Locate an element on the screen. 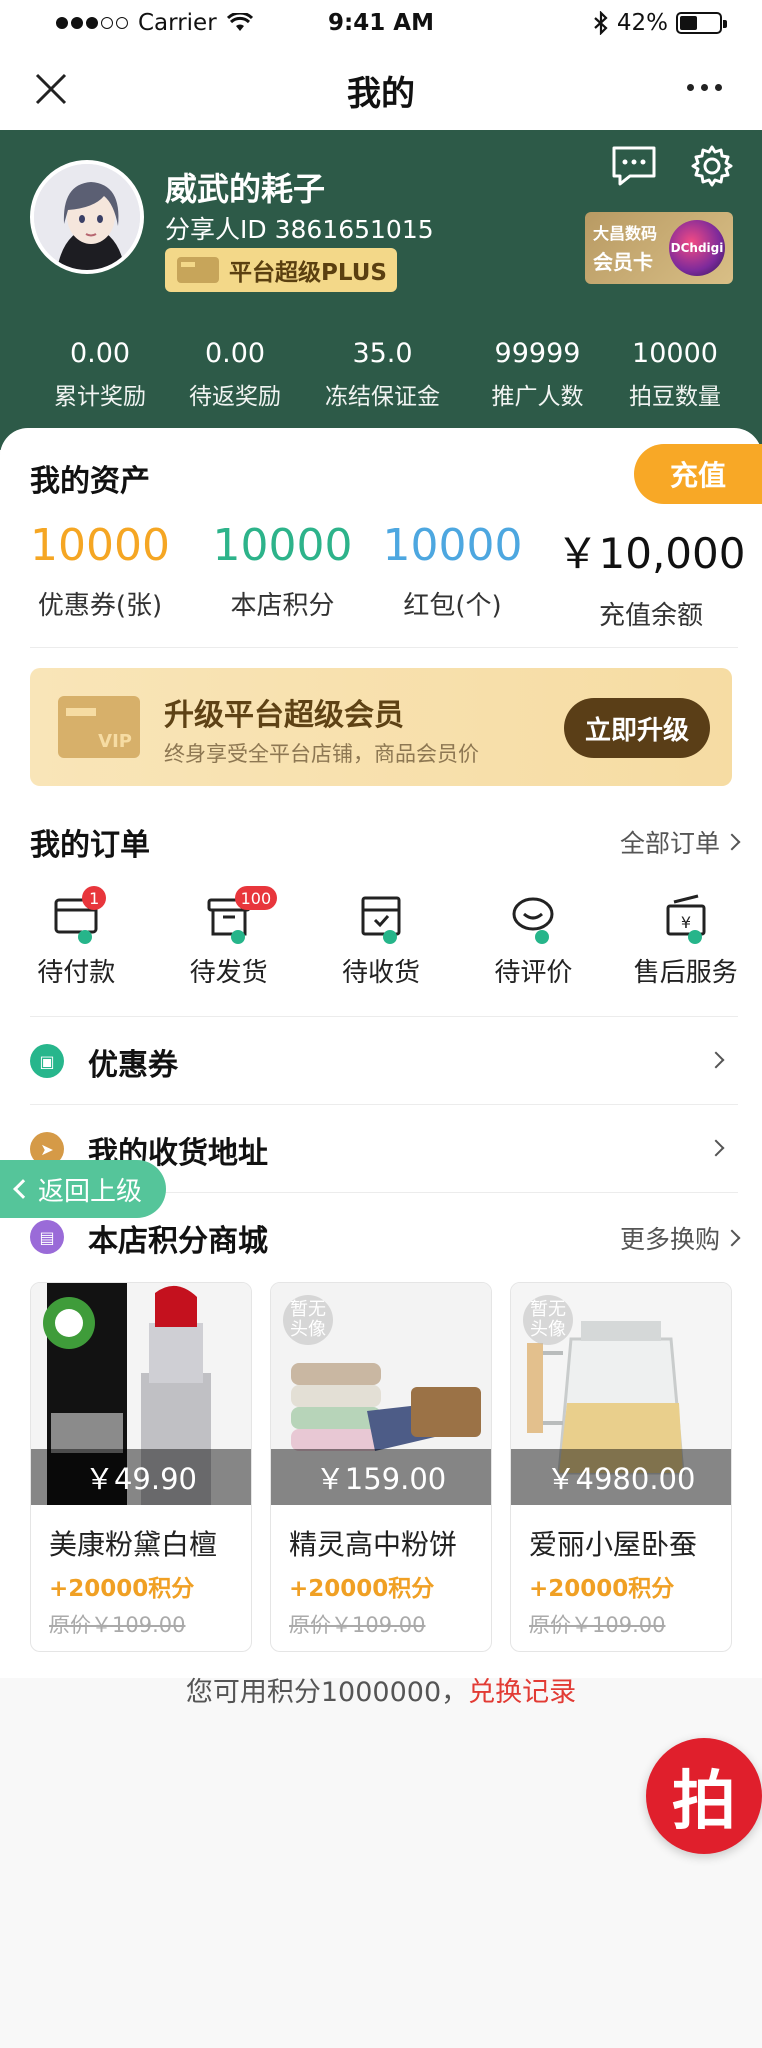  battery-icon is located at coordinates (701, 23).